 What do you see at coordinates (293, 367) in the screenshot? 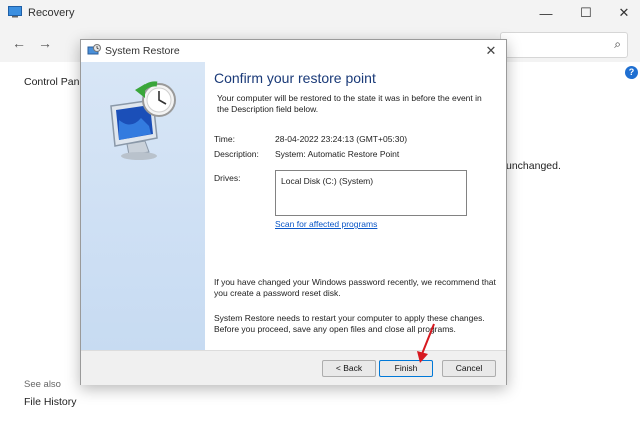
I see `dialog-footer: < Back Finish Cancel` at bounding box center [293, 367].